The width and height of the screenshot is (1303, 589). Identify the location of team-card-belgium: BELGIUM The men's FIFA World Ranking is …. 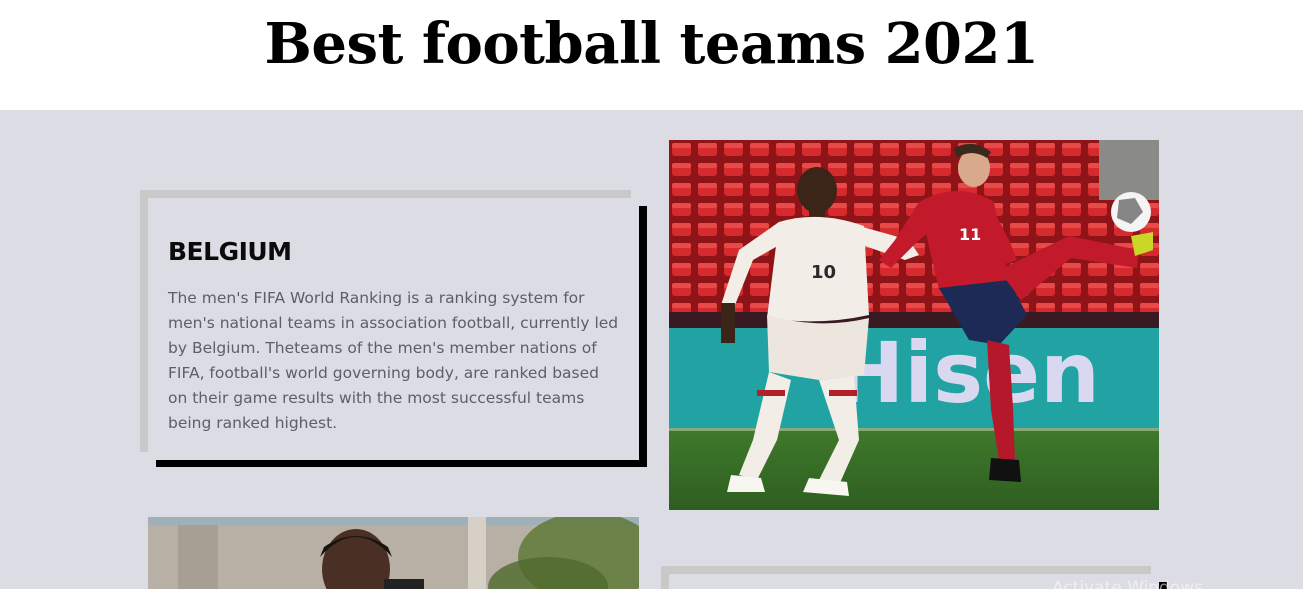
(398, 334).